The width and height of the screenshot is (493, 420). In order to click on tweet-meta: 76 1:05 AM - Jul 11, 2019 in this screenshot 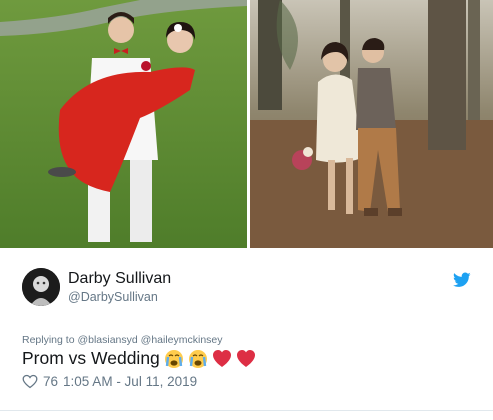, I will do `click(109, 381)`.